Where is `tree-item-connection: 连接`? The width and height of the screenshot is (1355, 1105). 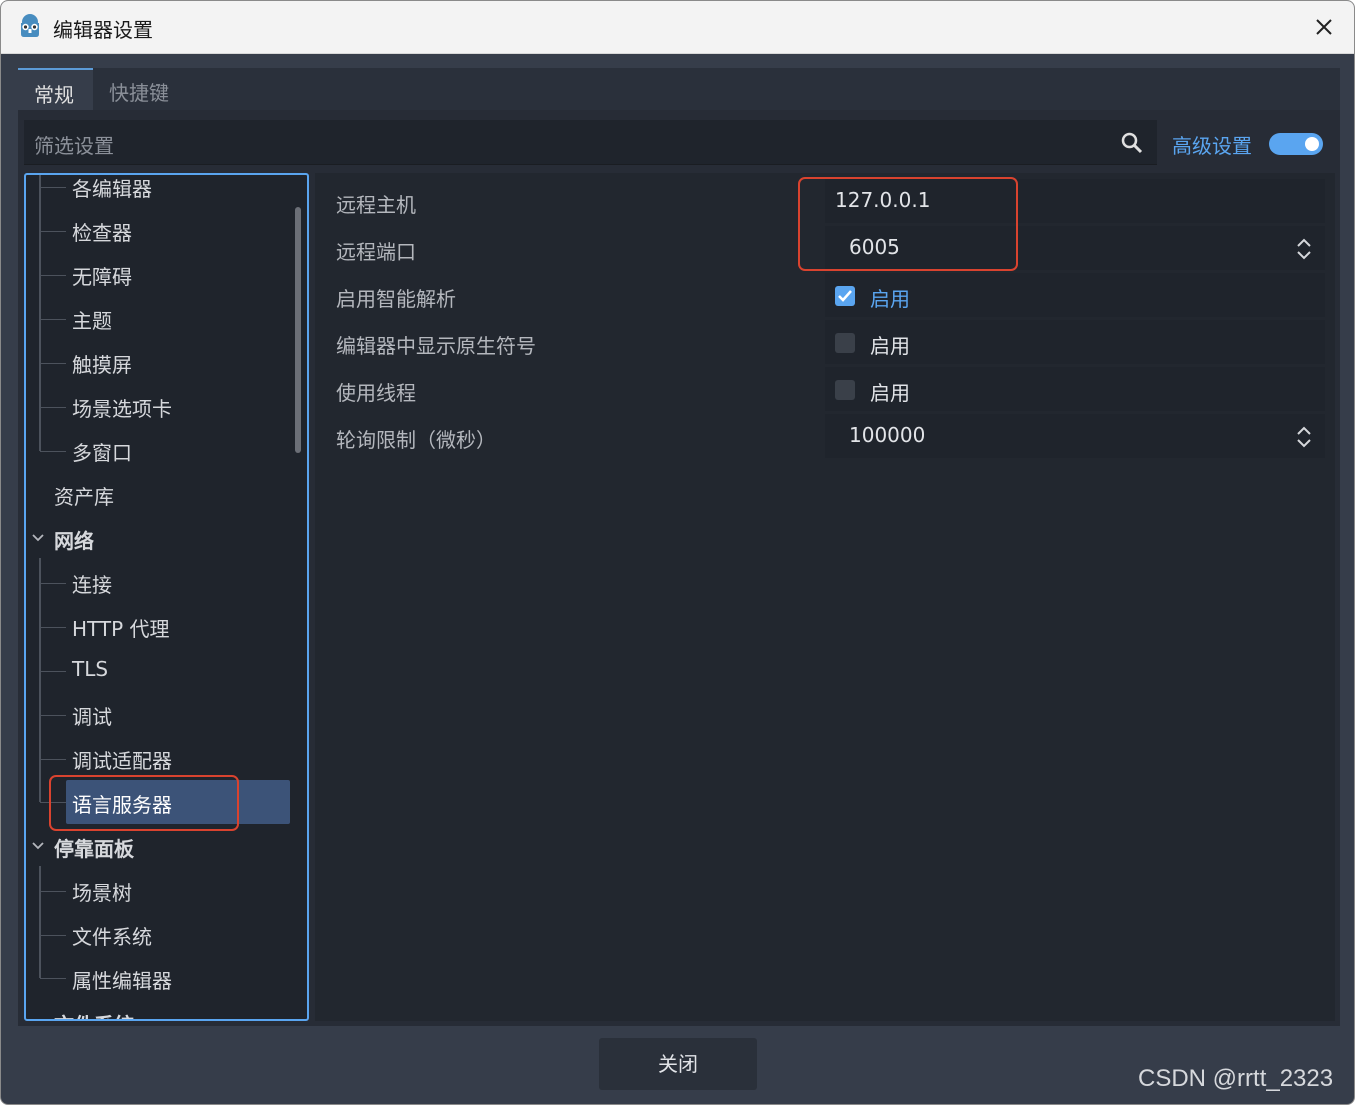
tree-item-connection: 连接 is located at coordinates (92, 583).